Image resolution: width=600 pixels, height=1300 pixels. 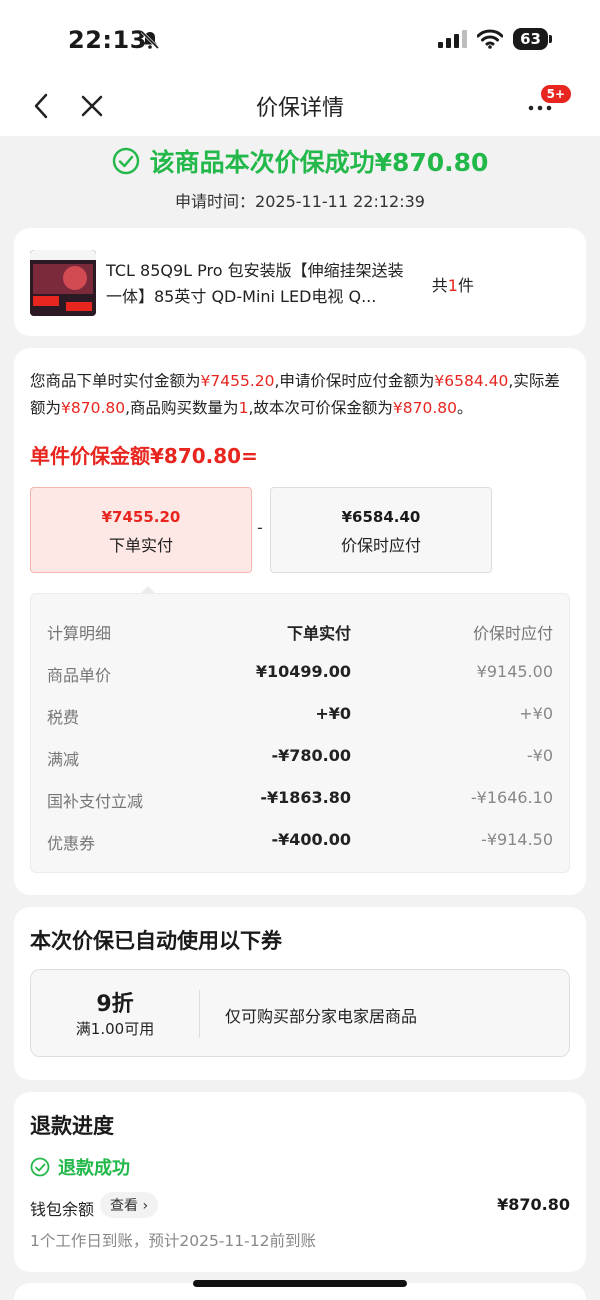 What do you see at coordinates (40, 1167) in the screenshot?
I see `refund-check-icon` at bounding box center [40, 1167].